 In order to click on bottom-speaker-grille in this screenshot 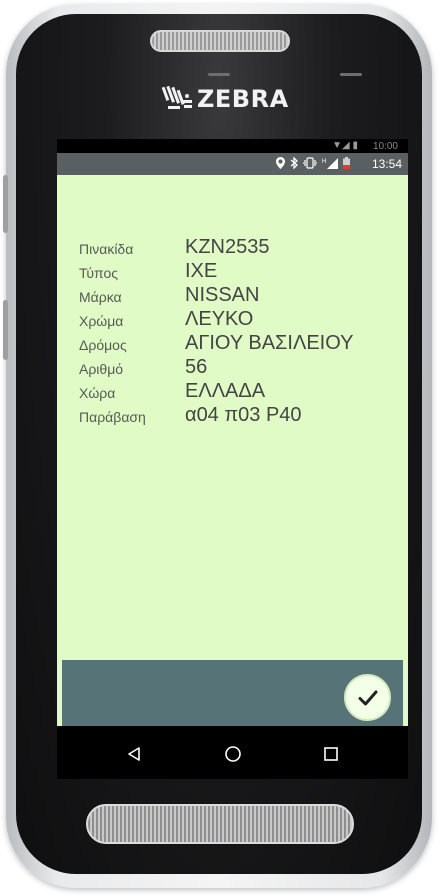, I will do `click(220, 824)`.